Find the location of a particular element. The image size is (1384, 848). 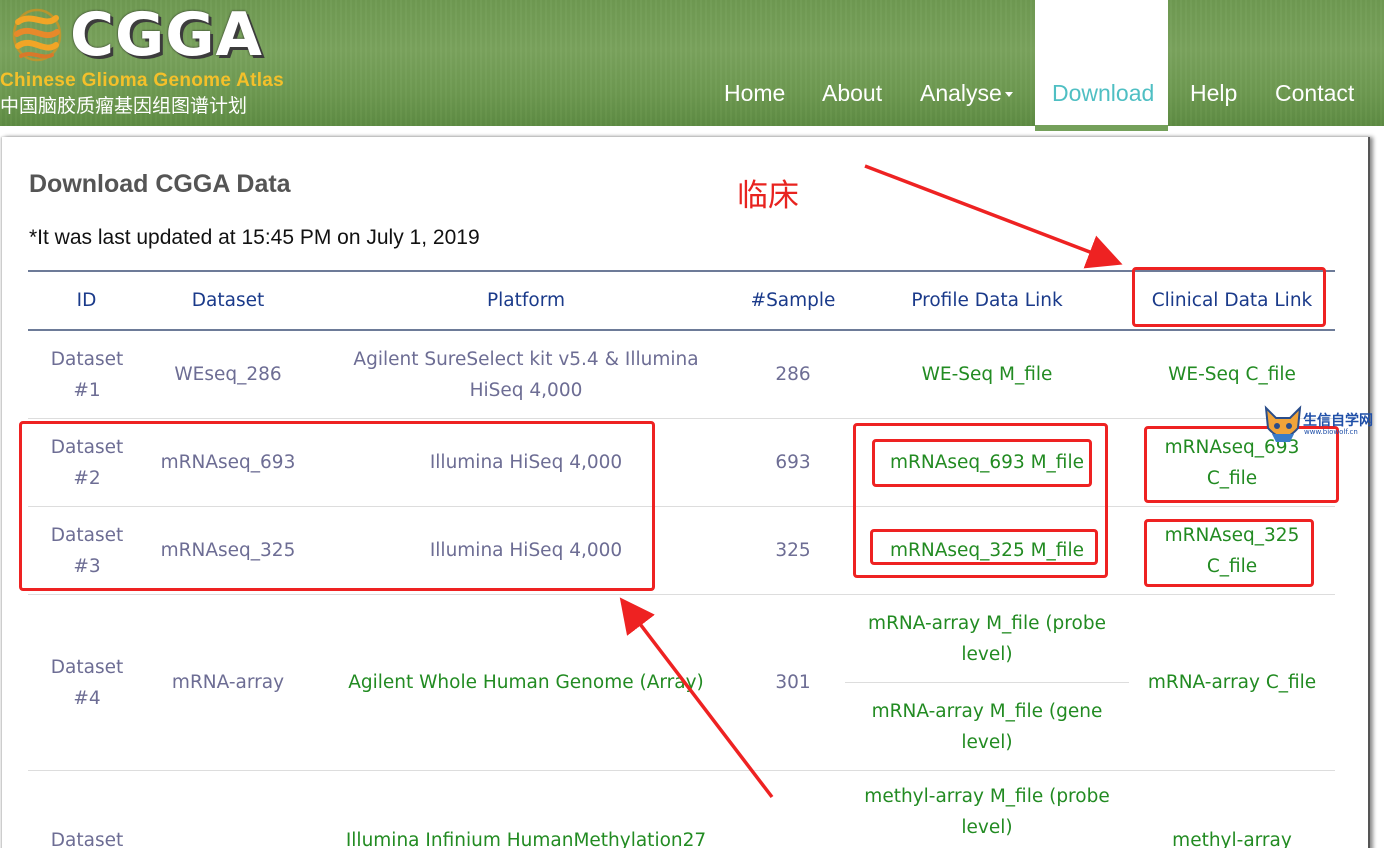

row3-dataset: mRNAseq_325 is located at coordinates (228, 550).